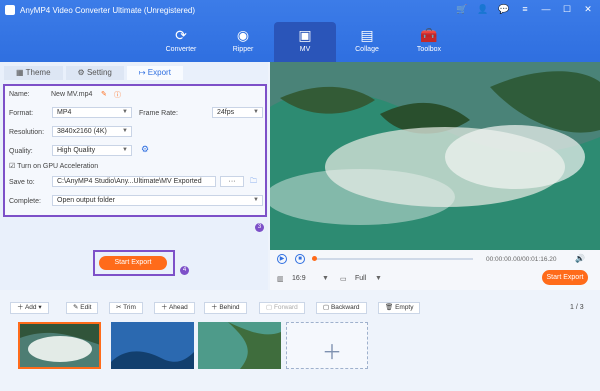 This screenshot has height=391, width=600. What do you see at coordinates (174, 308) in the screenshot?
I see `ahead-button: ＋ Ahead` at bounding box center [174, 308].